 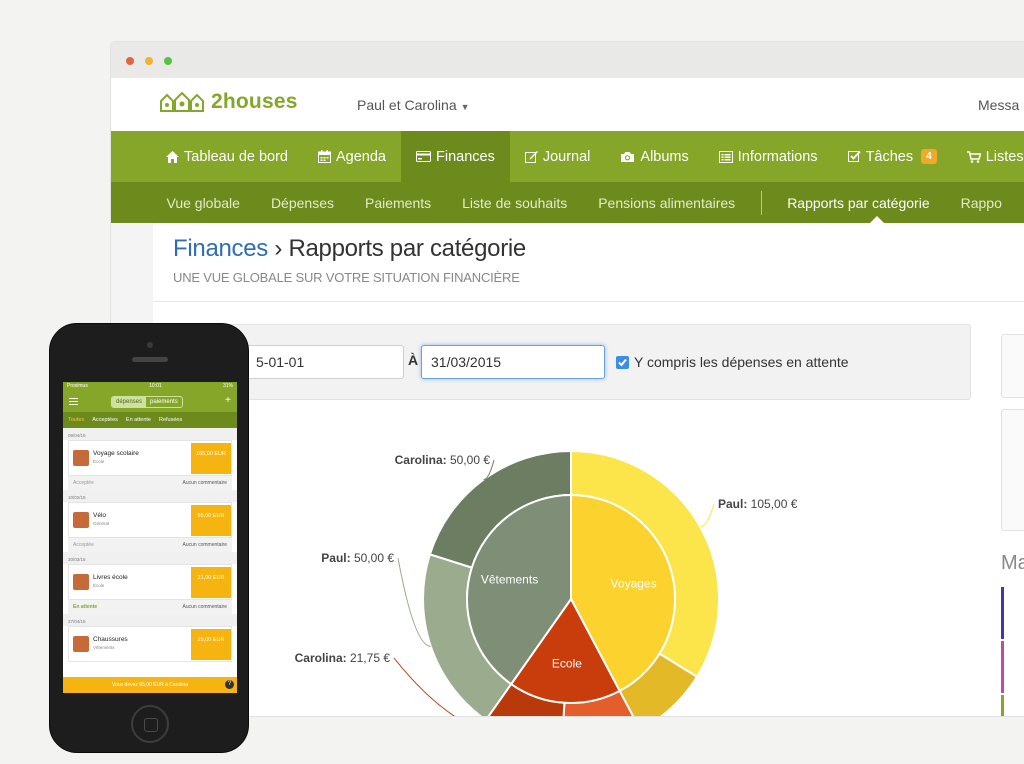 What do you see at coordinates (628, 156) in the screenshot?
I see `camera-icon` at bounding box center [628, 156].